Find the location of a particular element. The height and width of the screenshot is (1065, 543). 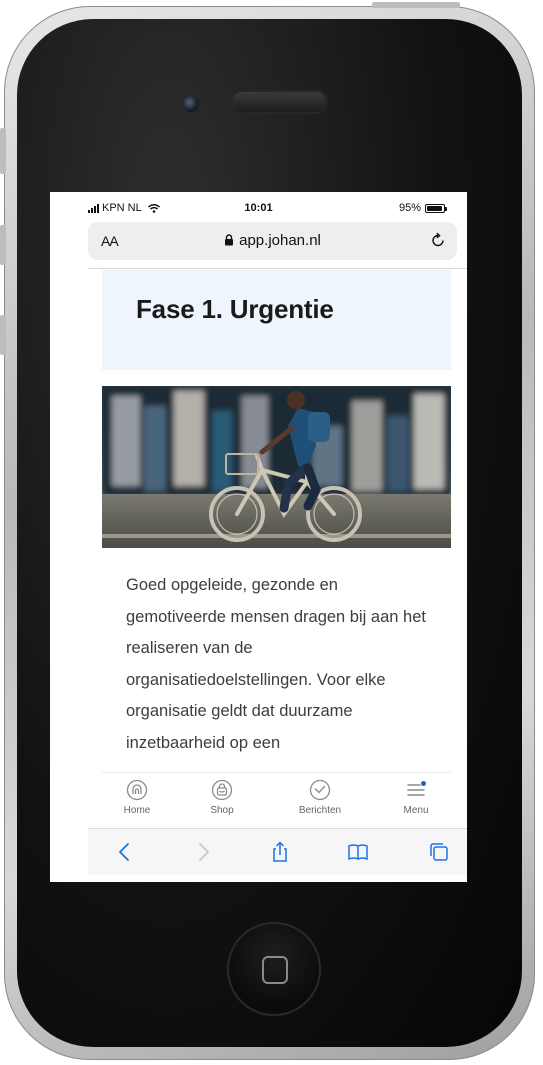

address-bar-divider is located at coordinates (277, 268).